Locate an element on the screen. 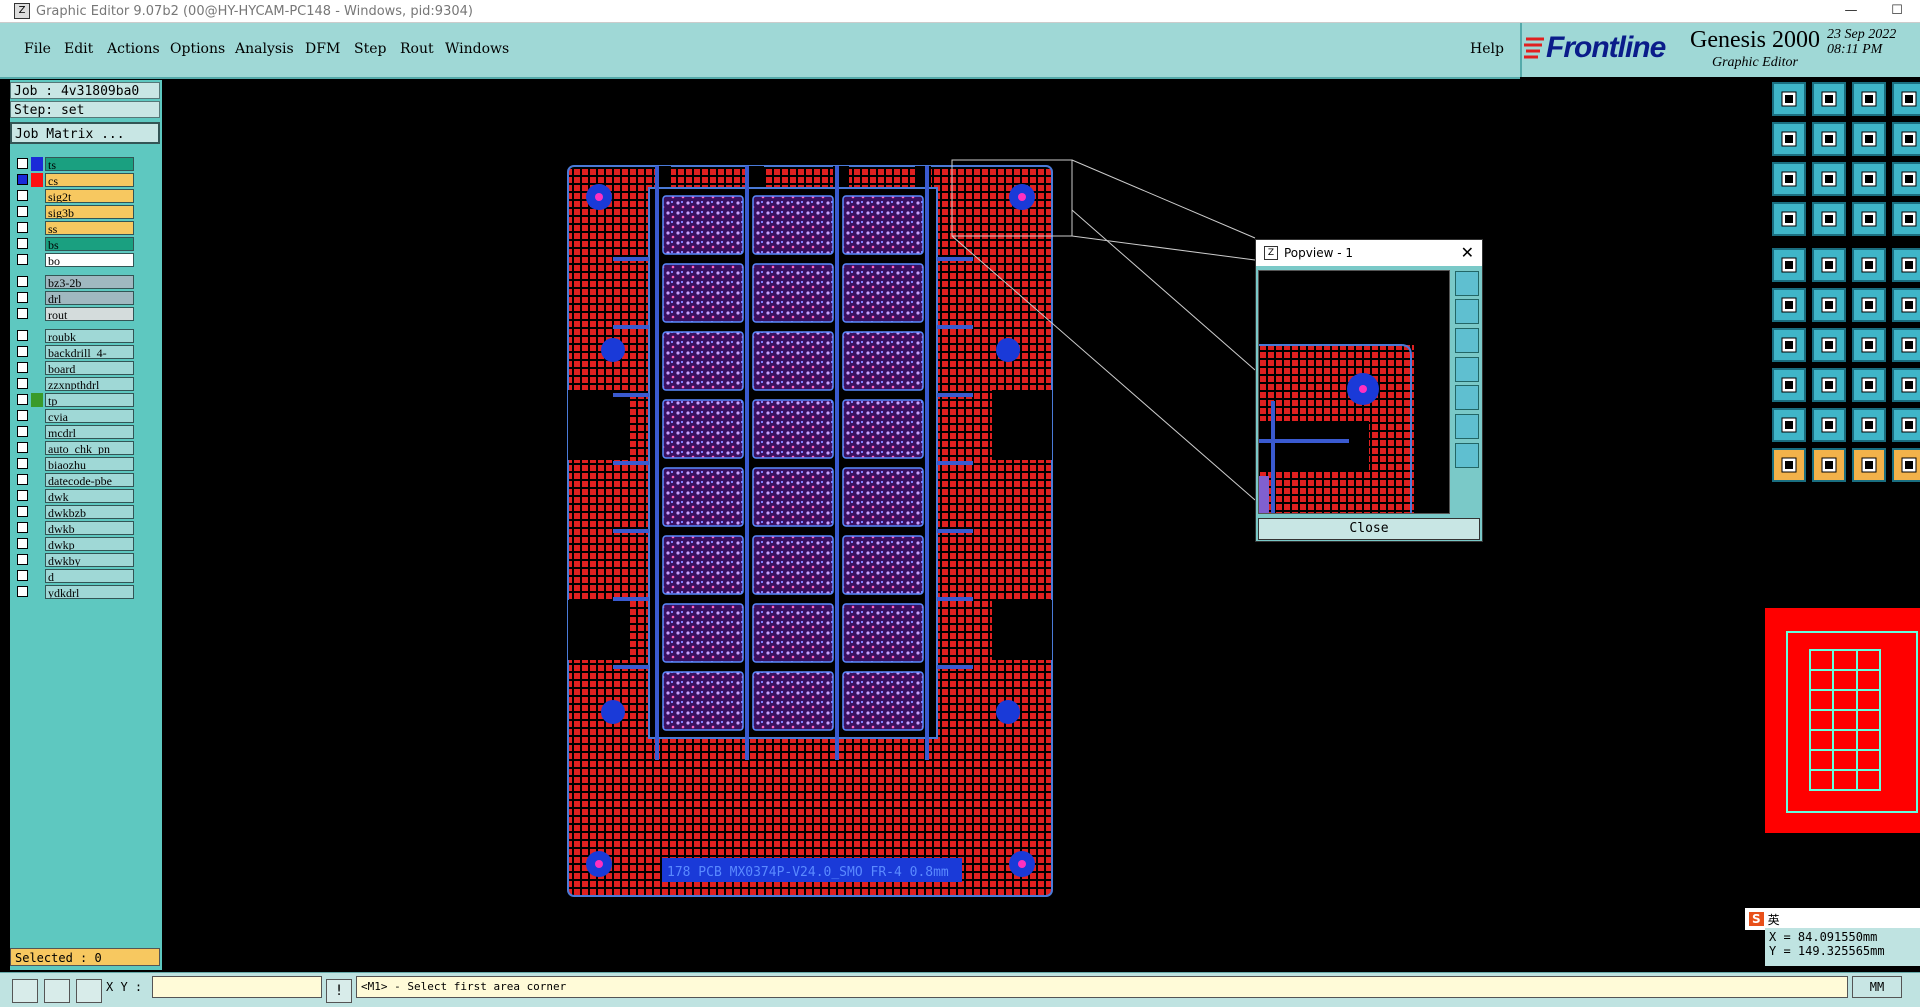 This screenshot has height=1007, width=1920. layer-row-auto_chk_pn: auto_chk_pn is located at coordinates (73, 447).